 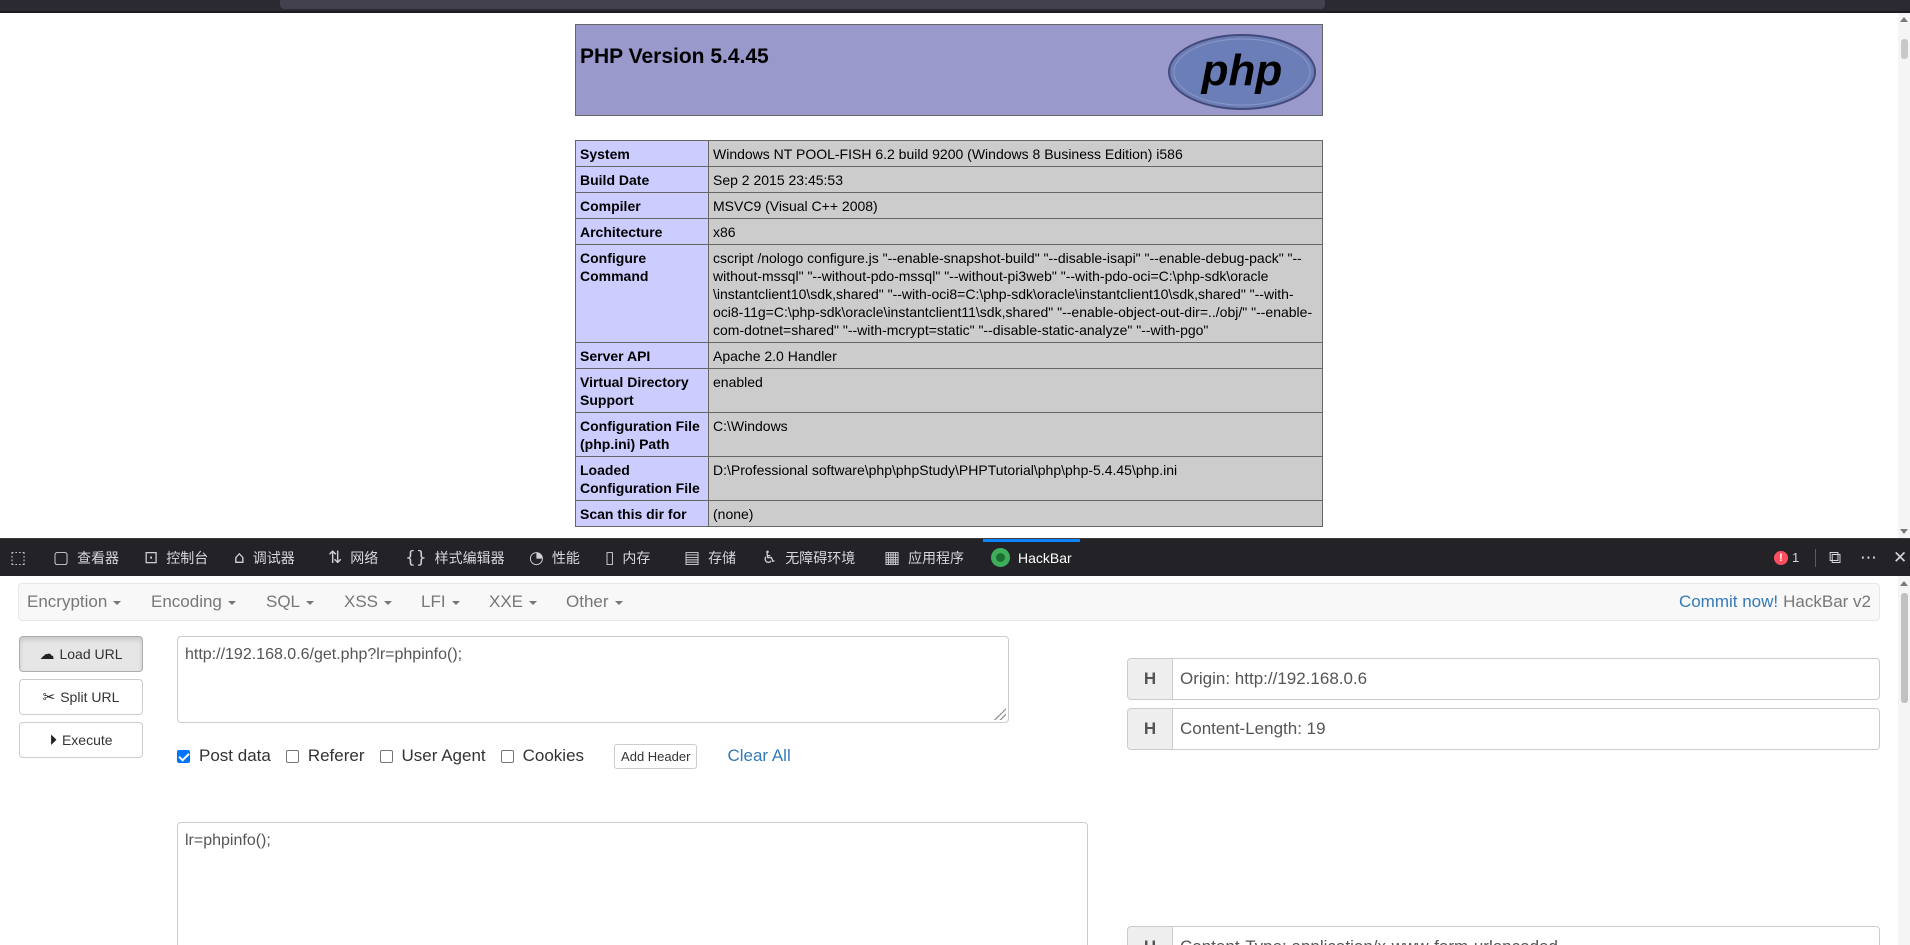 I want to click on tab-storage: ▤ 存储, so click(x=710, y=557).